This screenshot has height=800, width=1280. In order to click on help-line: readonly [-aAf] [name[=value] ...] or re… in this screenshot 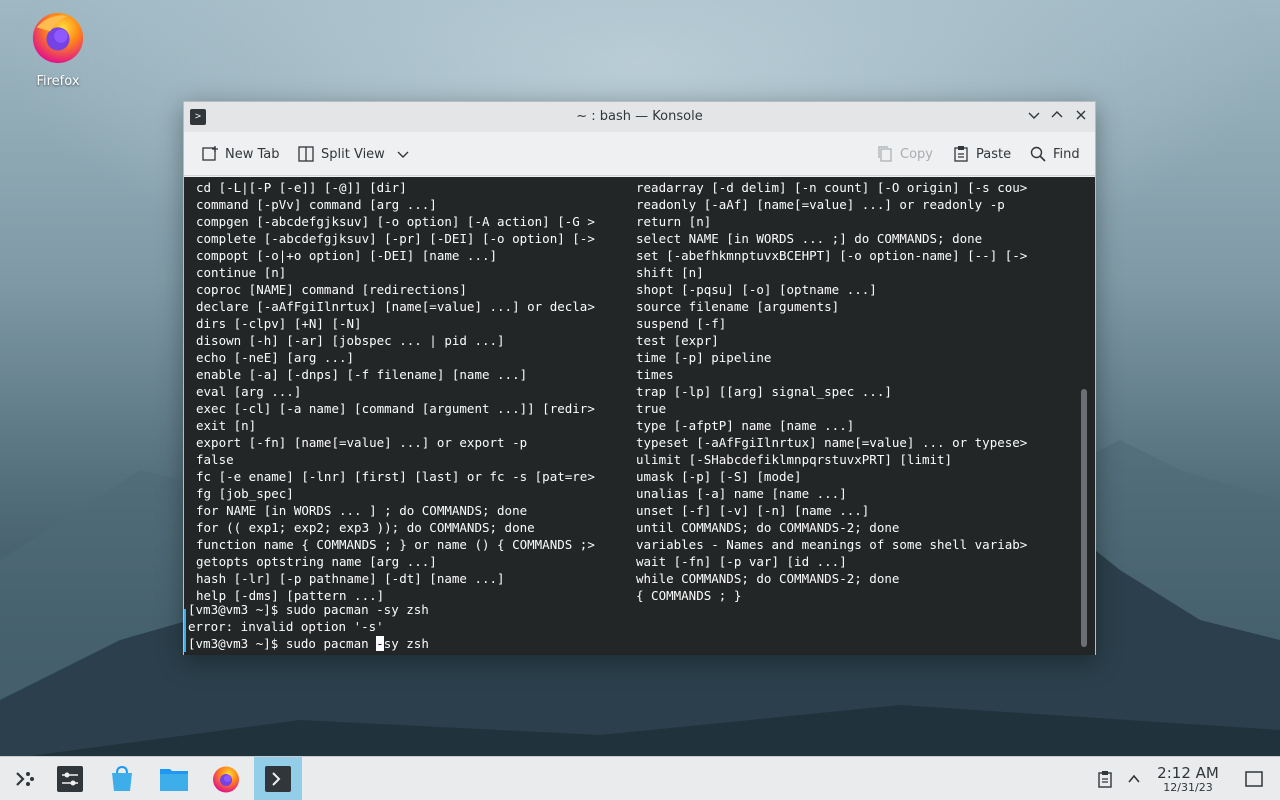, I will do `click(820, 204)`.